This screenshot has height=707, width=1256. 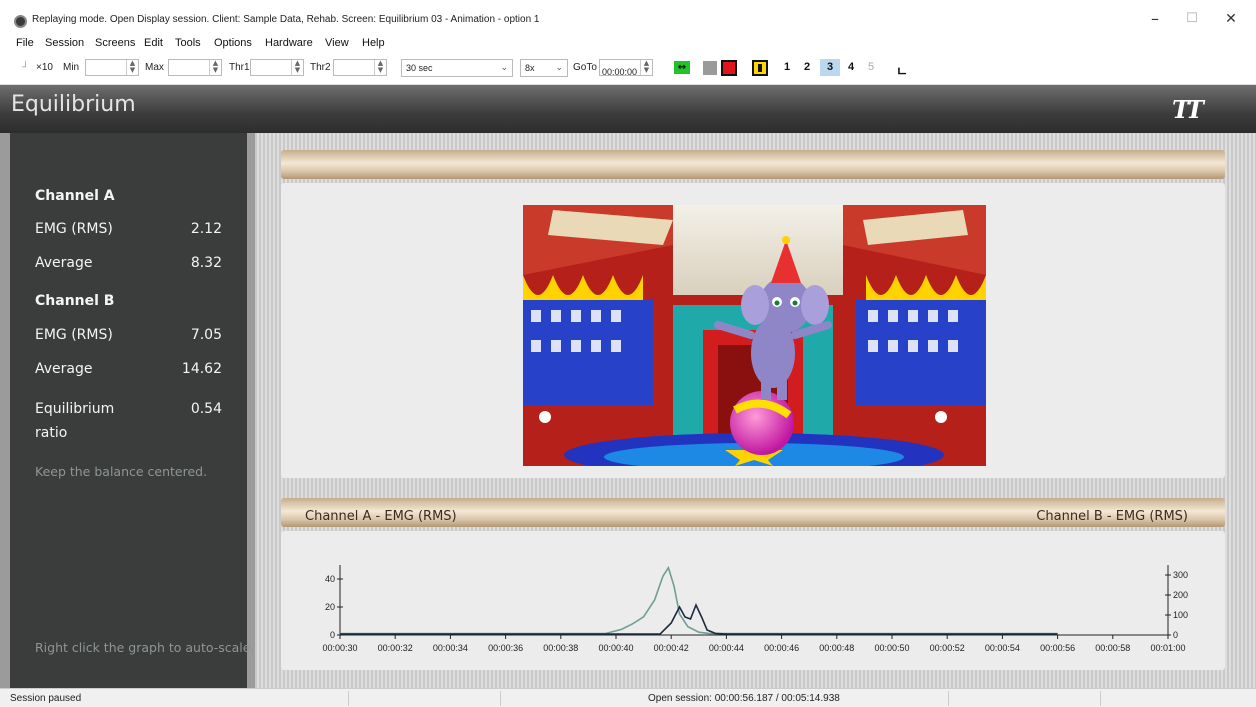 What do you see at coordinates (233, 43) in the screenshot?
I see `menu-options: Options` at bounding box center [233, 43].